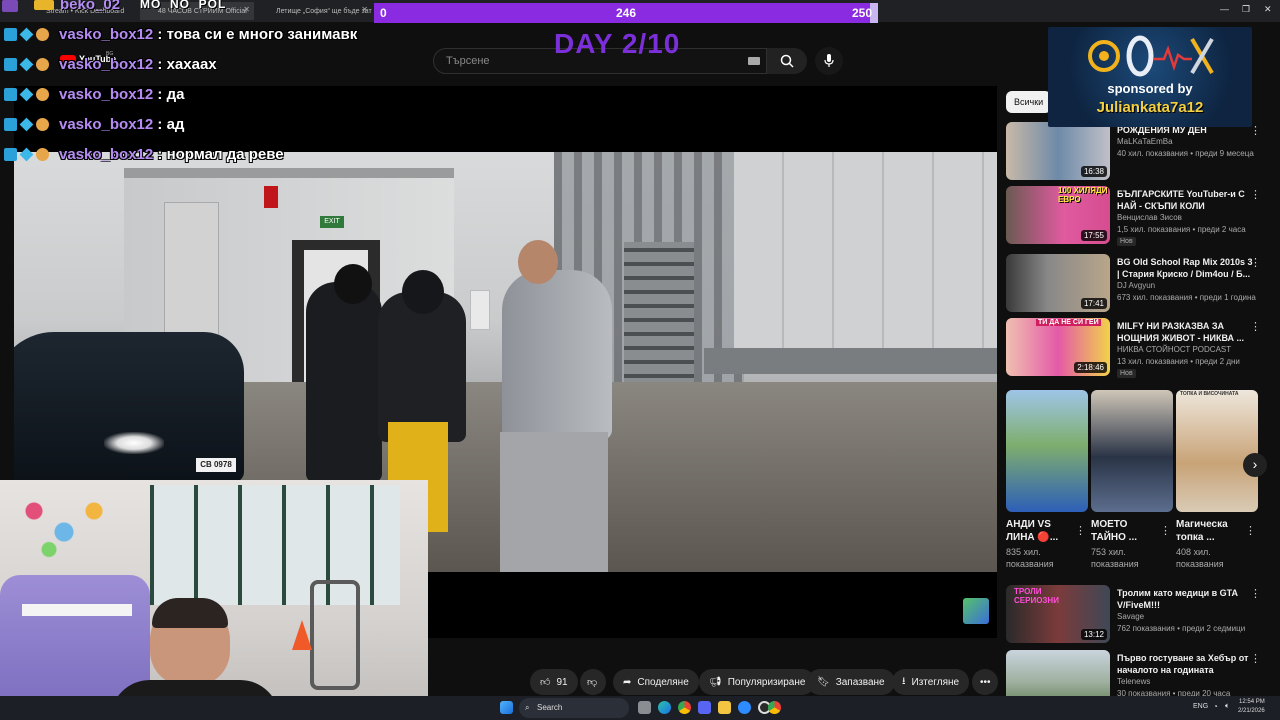  What do you see at coordinates (1058, 283) in the screenshot?
I see `video-thumbnail: 17:41` at bounding box center [1058, 283].